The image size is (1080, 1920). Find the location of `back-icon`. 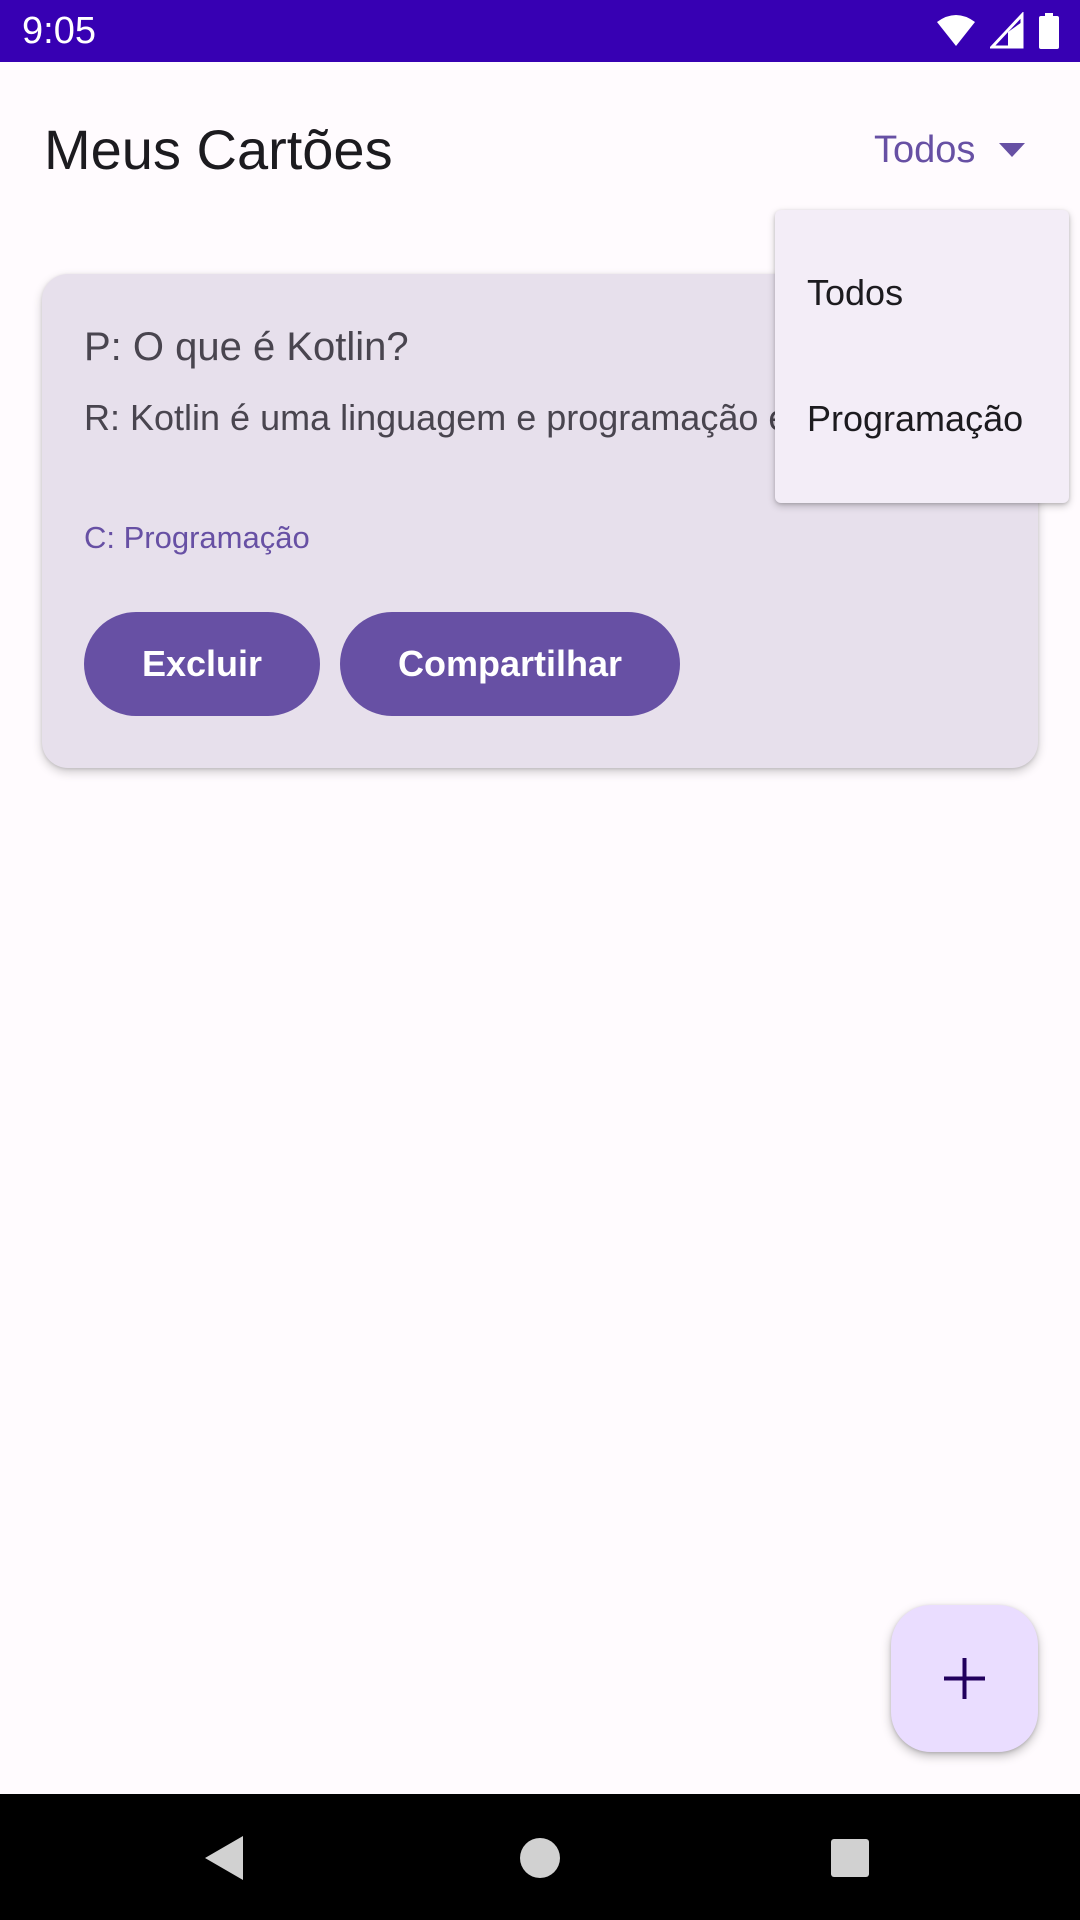

back-icon is located at coordinates (224, 1858).